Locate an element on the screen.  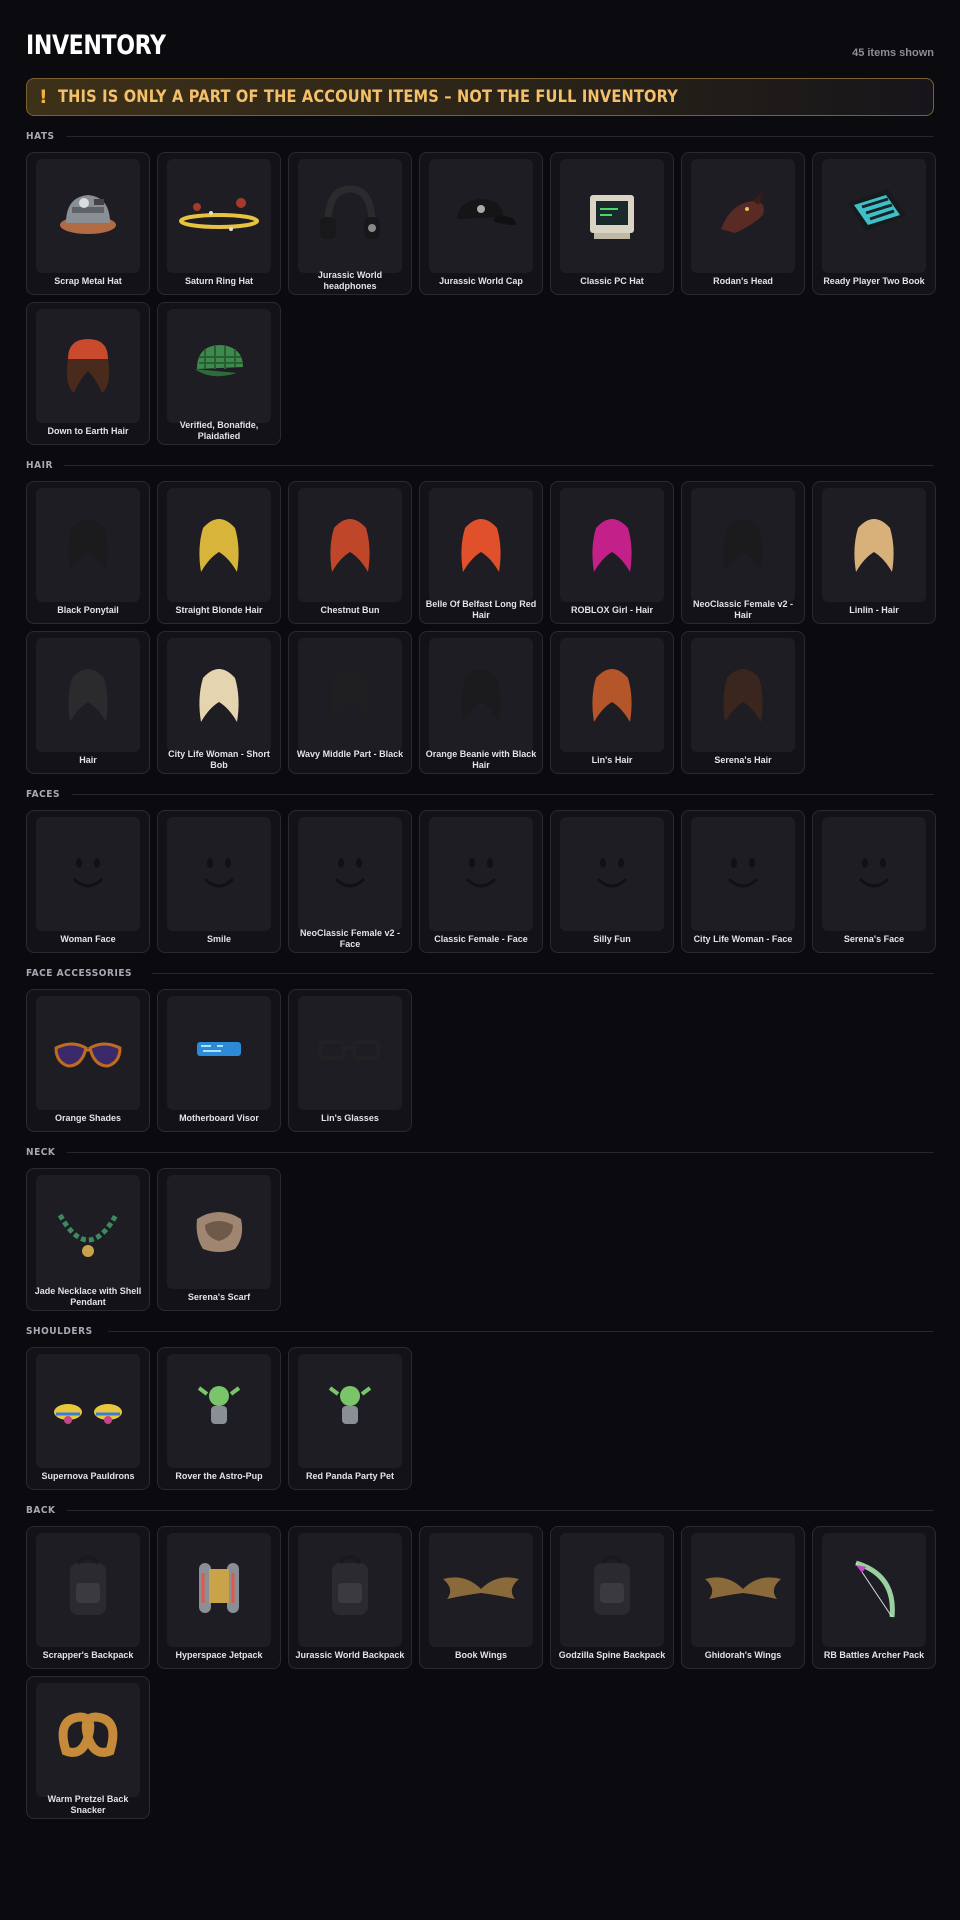
item-name: Jurassic World Cap is located at coordinates (481, 281).